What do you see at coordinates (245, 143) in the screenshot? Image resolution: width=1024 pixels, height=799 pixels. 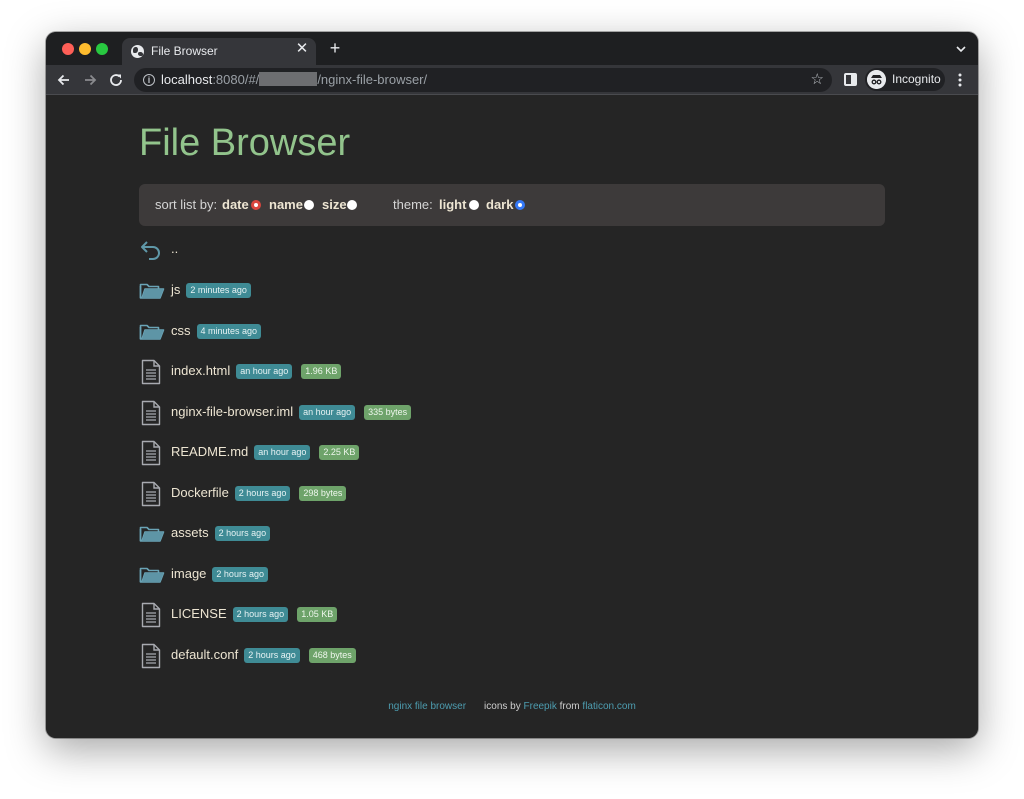 I see `page-title: File Browser` at bounding box center [245, 143].